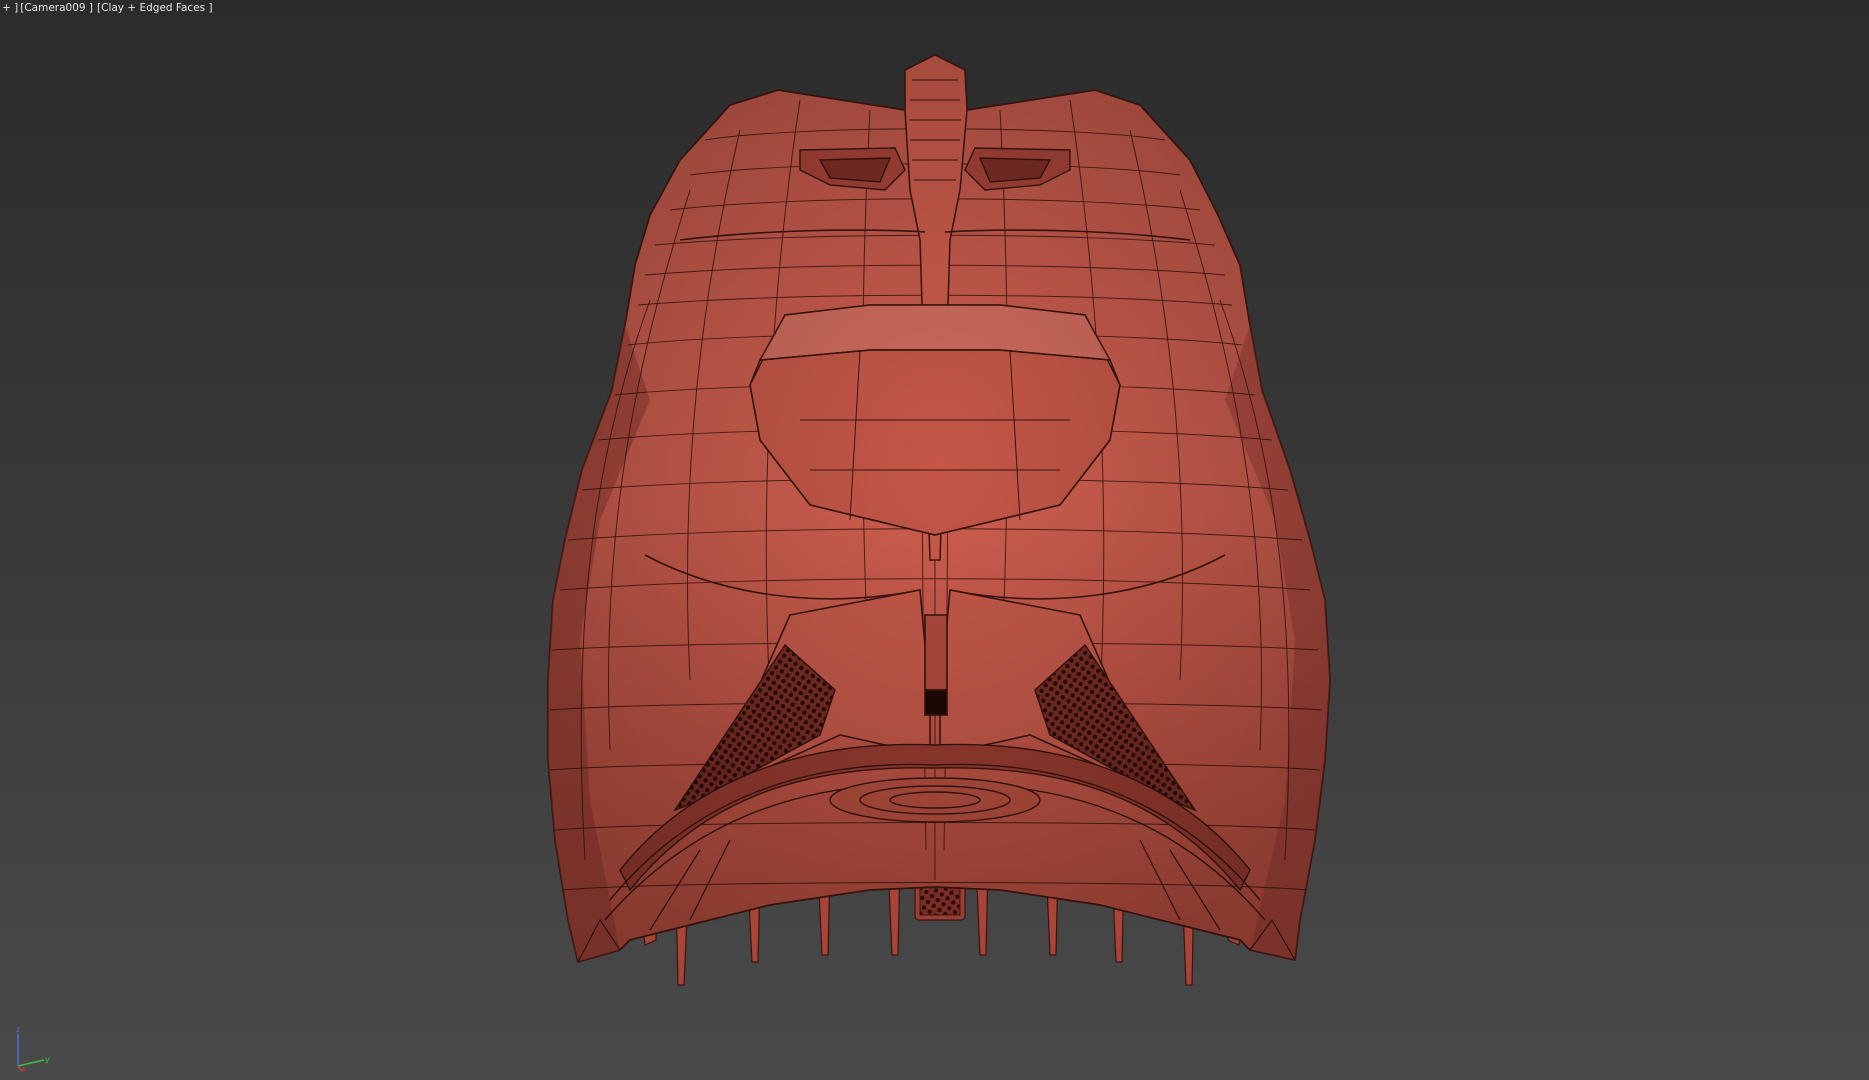 Image resolution: width=1869 pixels, height=1080 pixels. Describe the element at coordinates (33, 1048) in the screenshot. I see `axis-gizmo-icon: z x y` at that location.